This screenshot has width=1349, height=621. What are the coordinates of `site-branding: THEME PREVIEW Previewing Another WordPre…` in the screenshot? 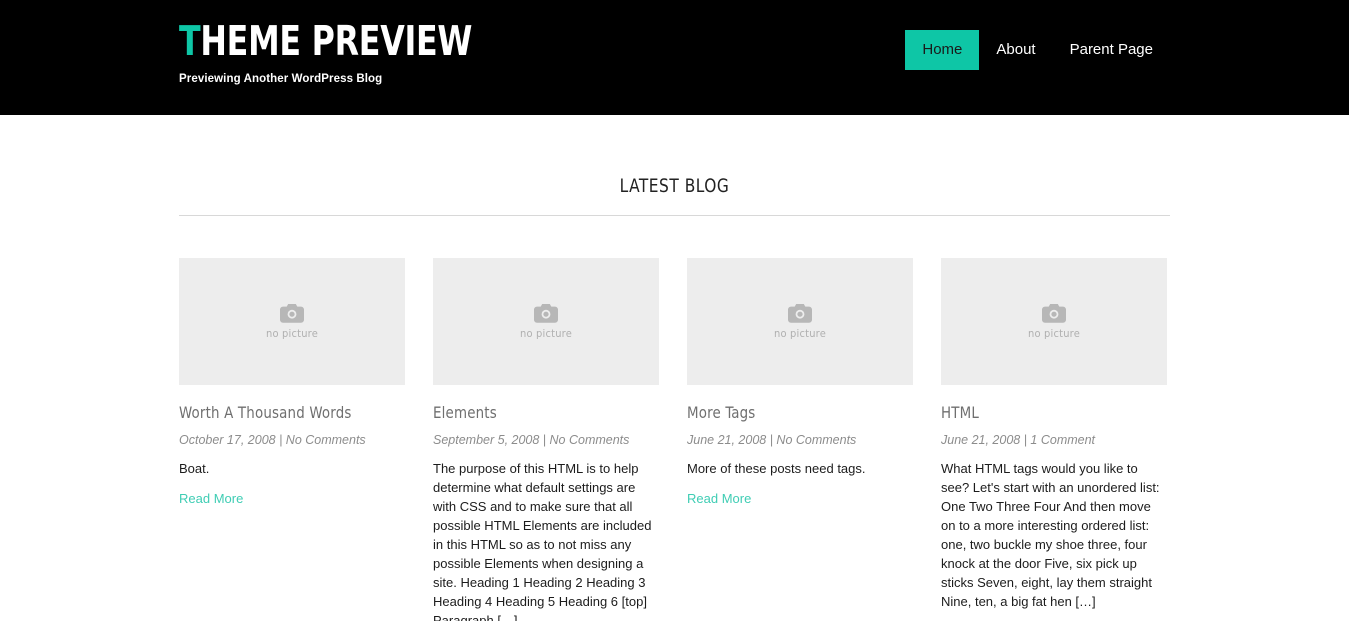 It's located at (349, 51).